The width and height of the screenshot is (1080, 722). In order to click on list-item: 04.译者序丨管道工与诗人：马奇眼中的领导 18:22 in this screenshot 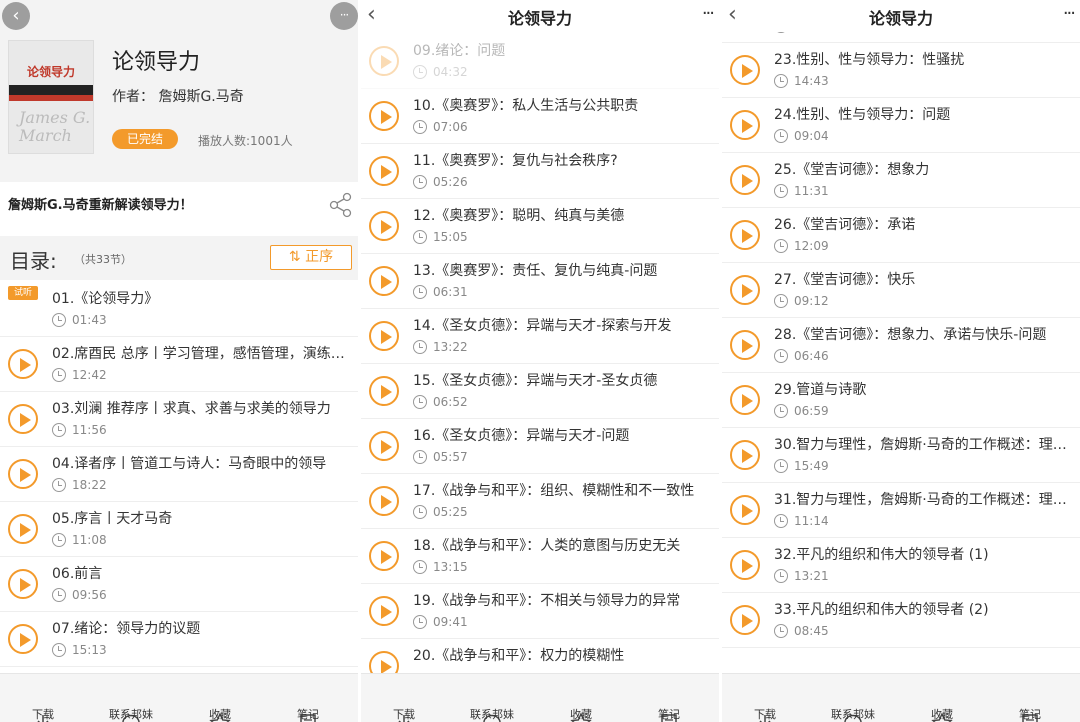, I will do `click(179, 474)`.